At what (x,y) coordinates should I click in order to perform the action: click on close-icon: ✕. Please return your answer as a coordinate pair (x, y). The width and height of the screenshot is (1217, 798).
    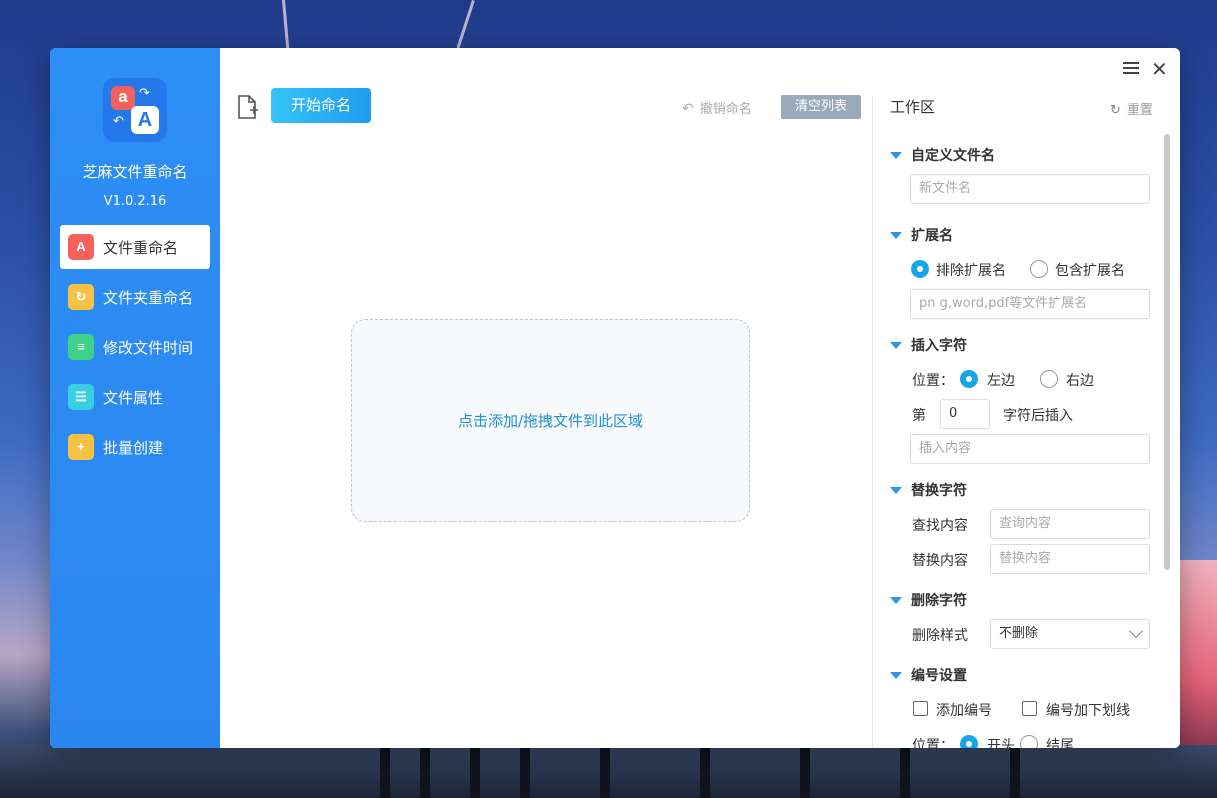
    Looking at the image, I should click on (1159, 69).